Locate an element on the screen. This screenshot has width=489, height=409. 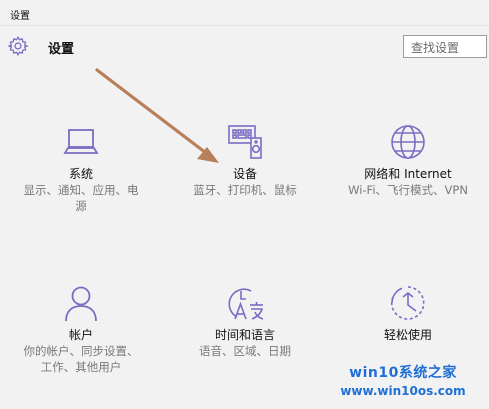
tile-system: 系统 显示、通知、应用、电 源 is located at coordinates (81, 168).